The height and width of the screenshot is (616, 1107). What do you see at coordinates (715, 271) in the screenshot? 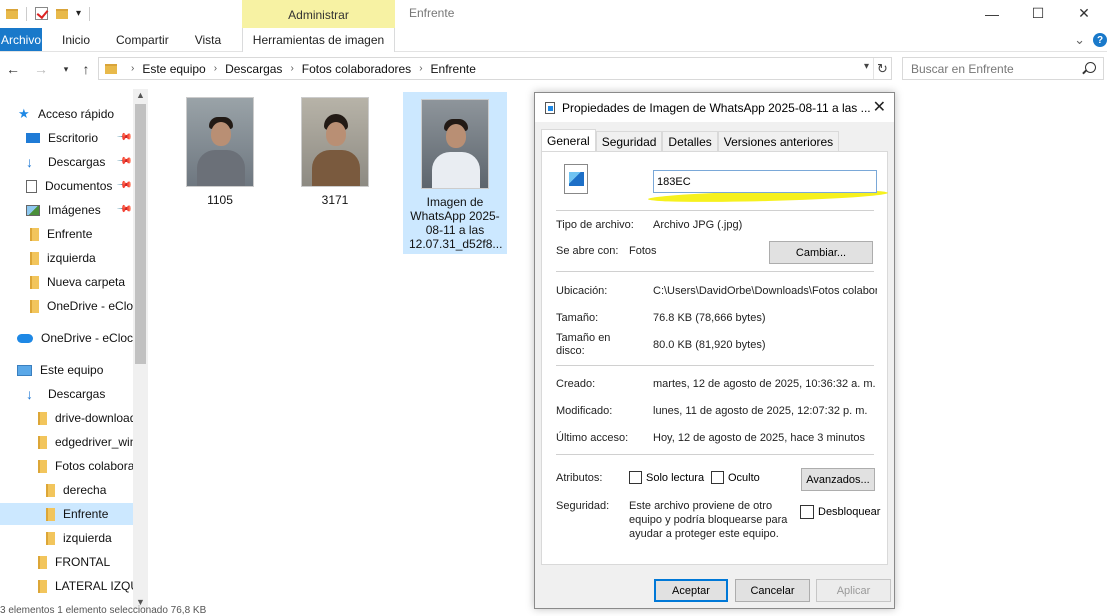
I see `divider` at bounding box center [715, 271].